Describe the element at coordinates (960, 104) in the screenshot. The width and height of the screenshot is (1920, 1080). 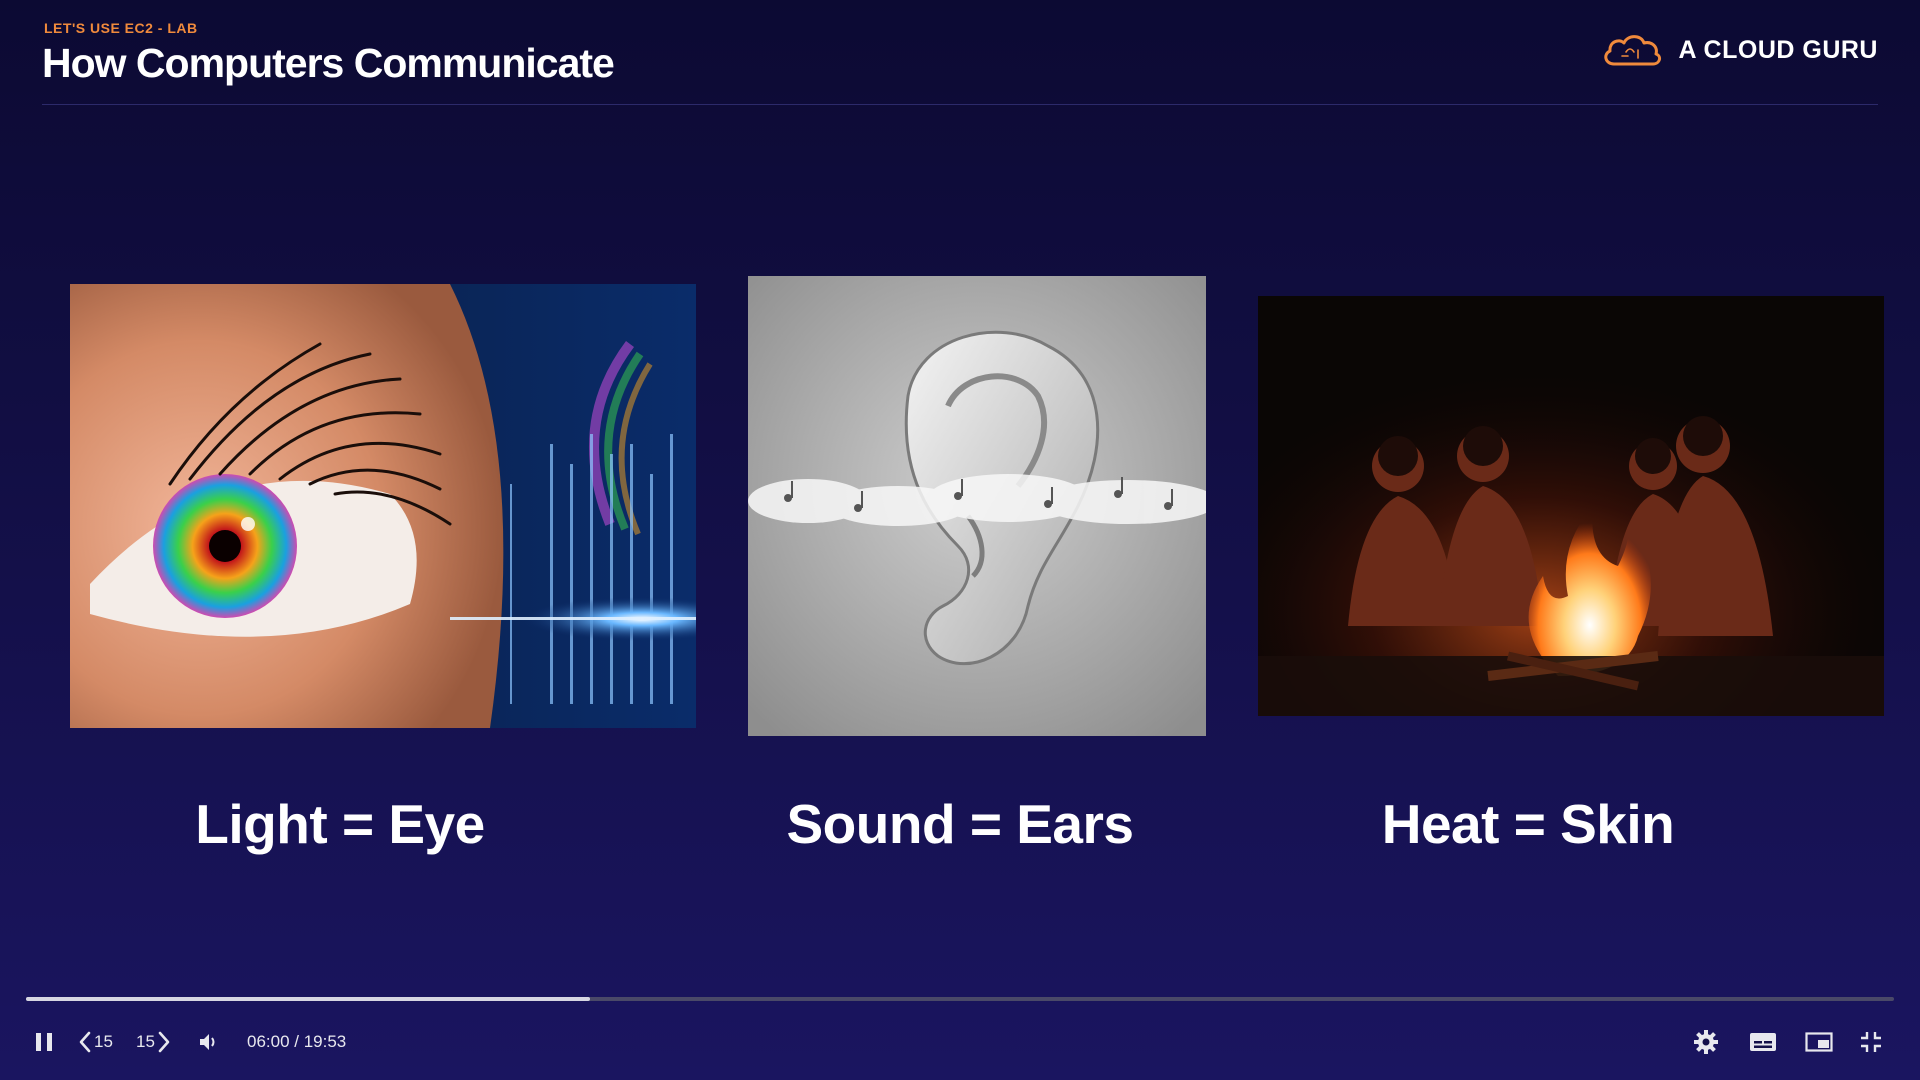
I see `header-divider` at that location.